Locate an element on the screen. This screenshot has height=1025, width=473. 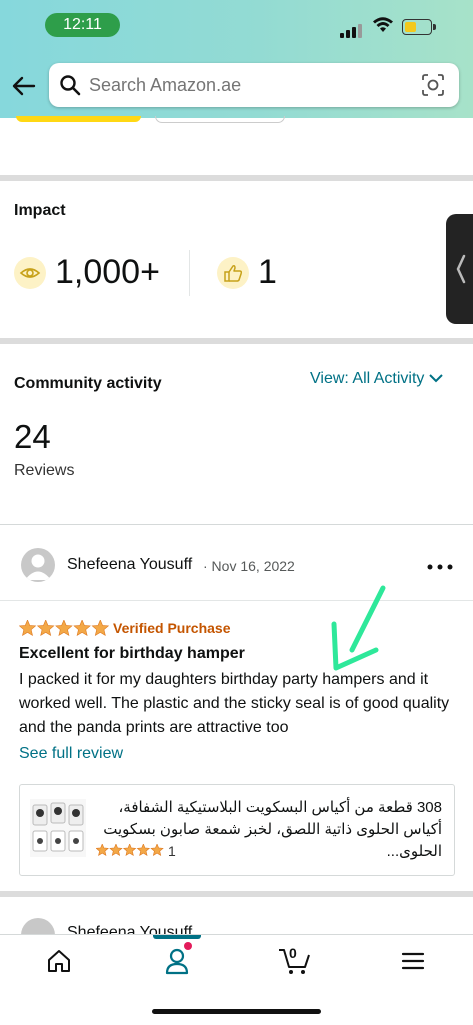
search-bar is located at coordinates (254, 85).